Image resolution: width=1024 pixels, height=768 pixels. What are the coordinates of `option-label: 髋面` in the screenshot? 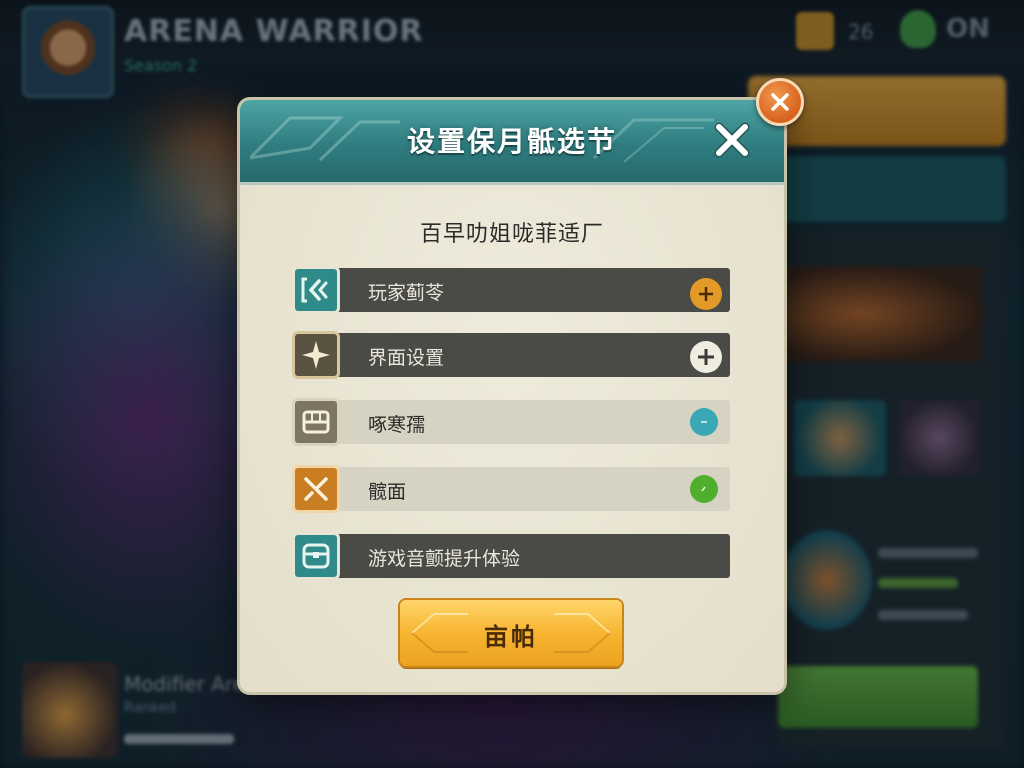 It's located at (387, 492).